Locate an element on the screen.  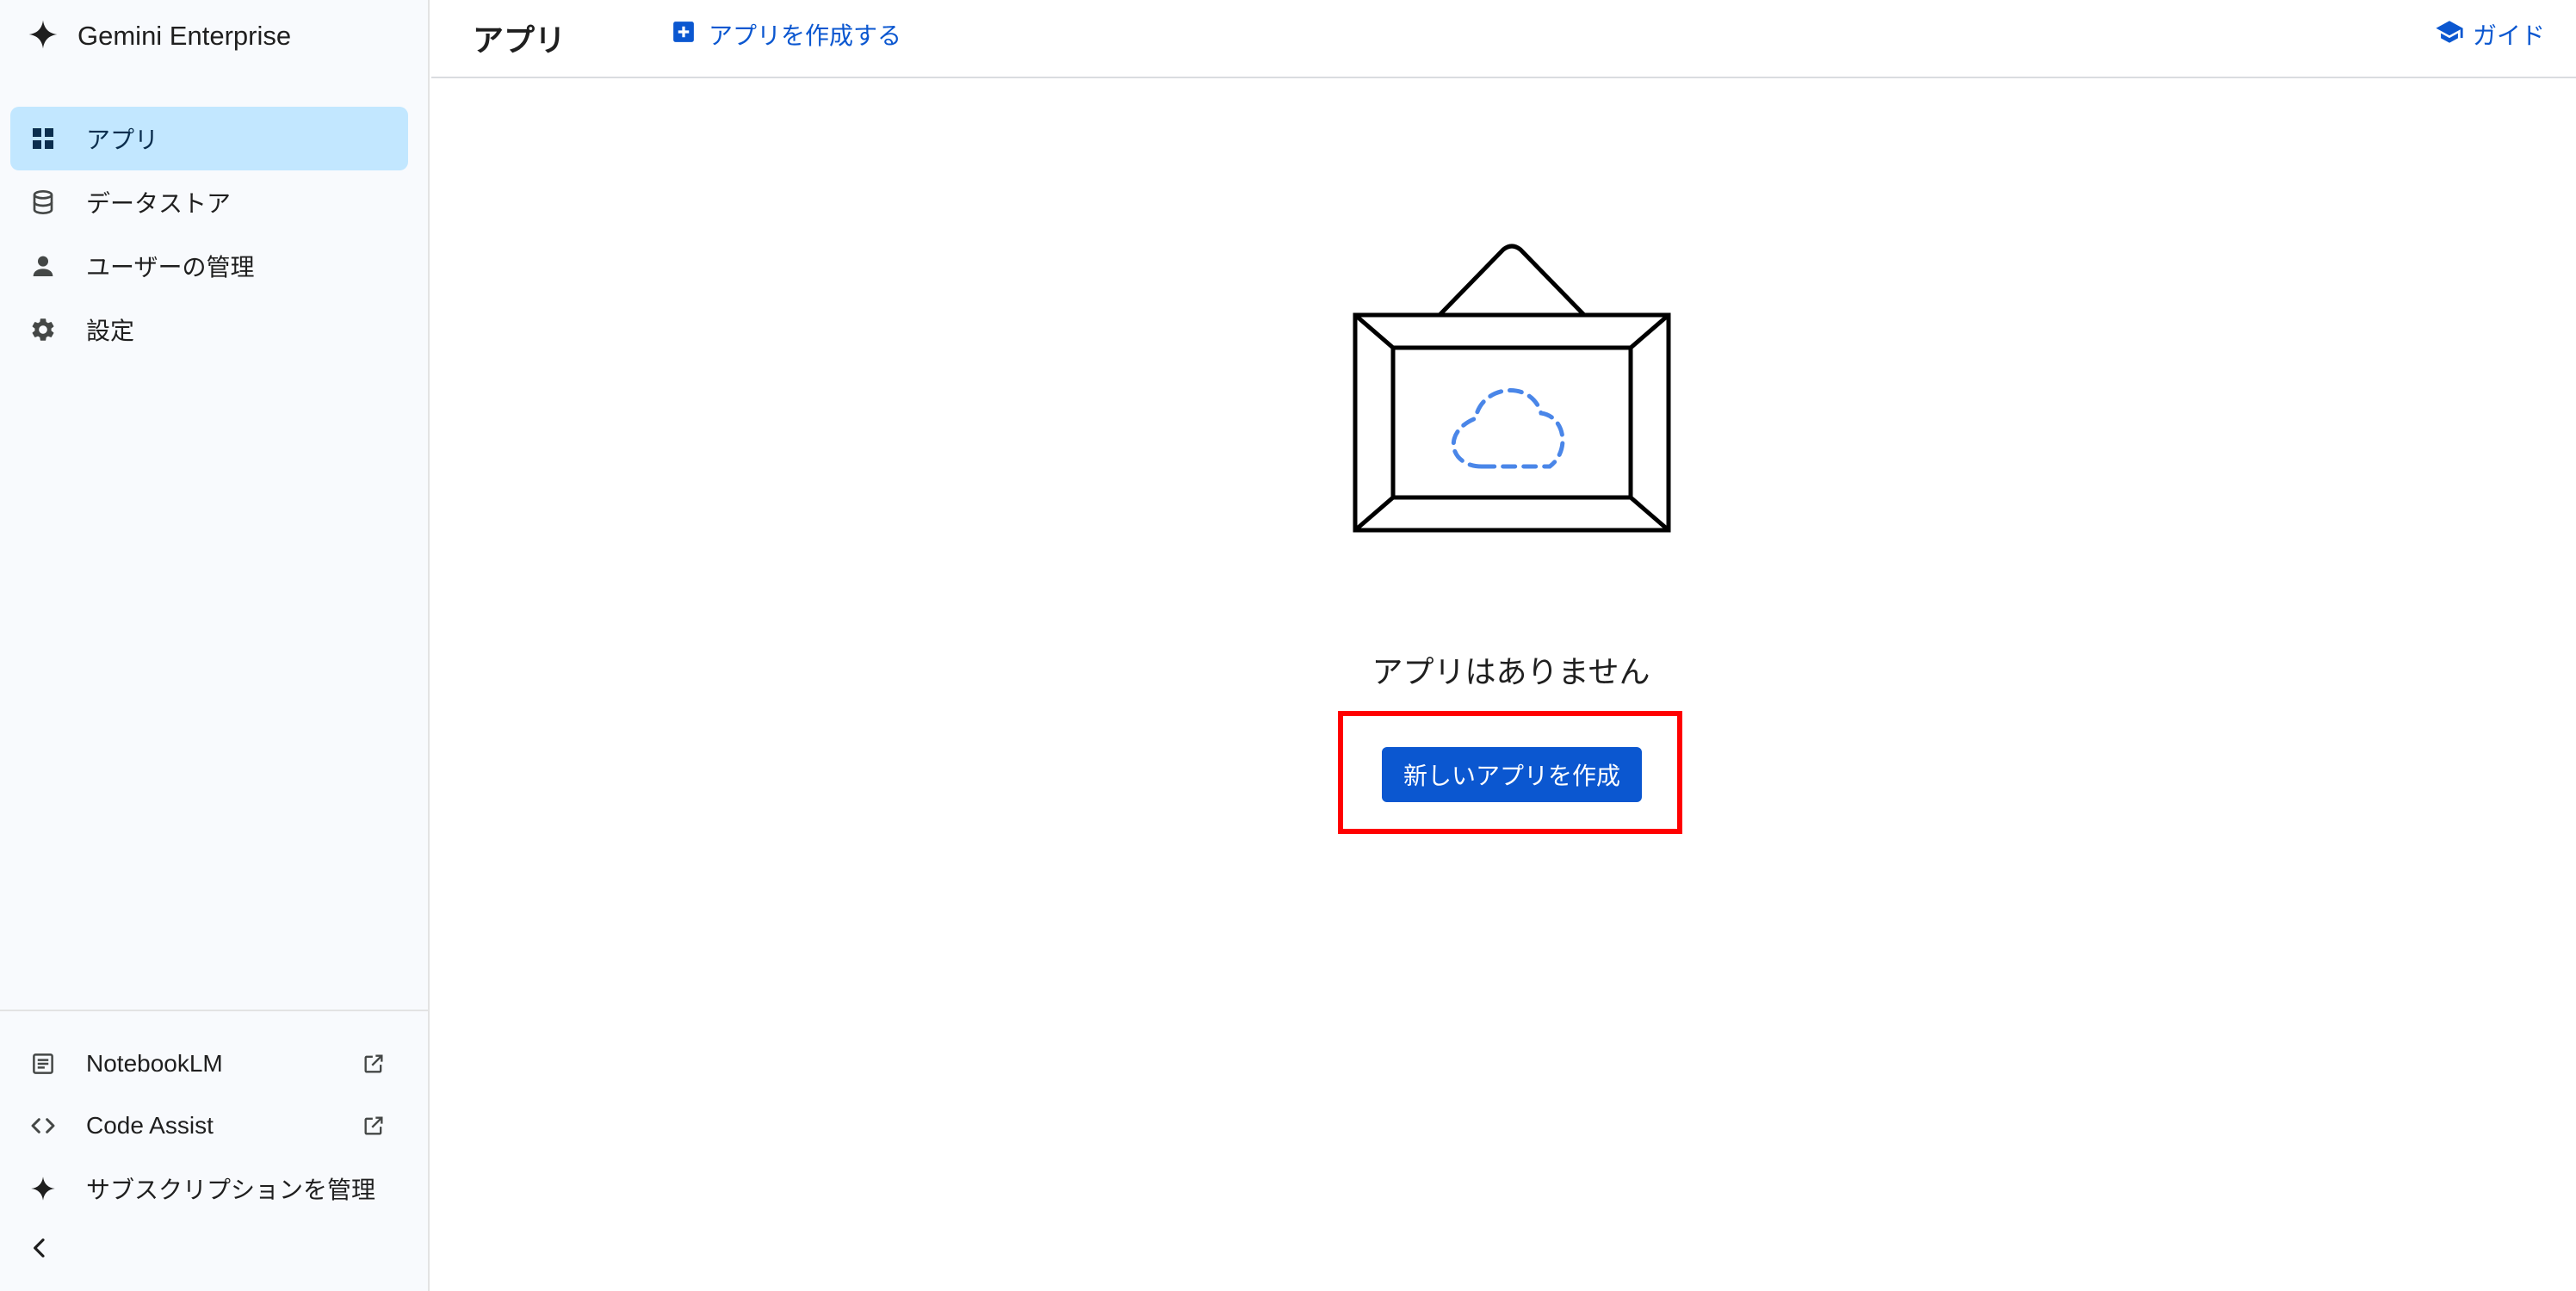
sidebar-item-subscription: サブスクリプションを管理 is located at coordinates (209, 1188).